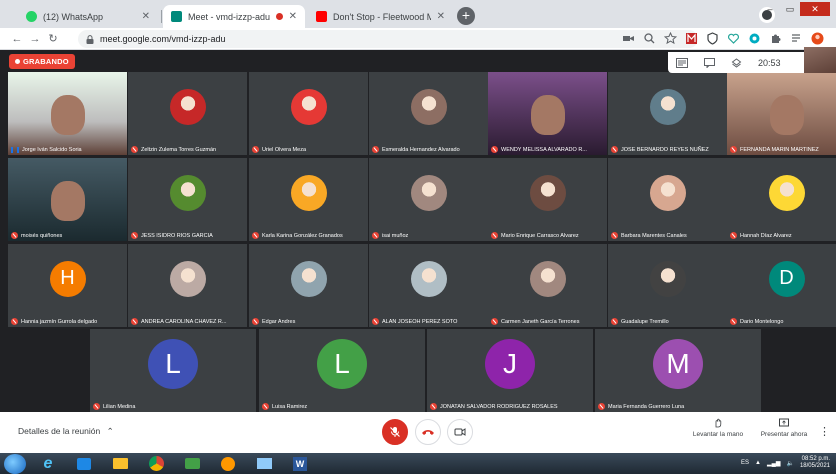 The image size is (836, 474). I want to click on meeting-clock: 20:53, so click(769, 62).